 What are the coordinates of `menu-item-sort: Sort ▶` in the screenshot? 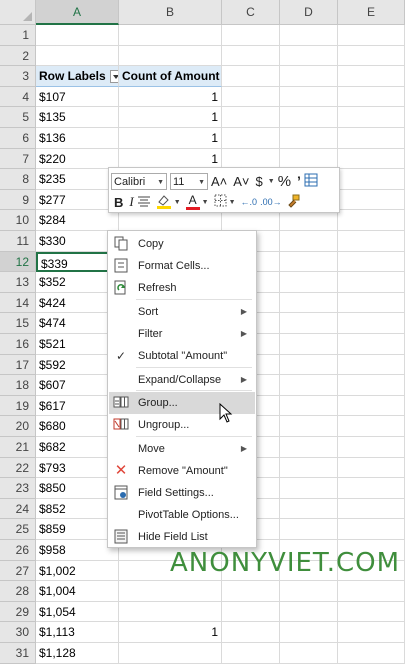 It's located at (182, 312).